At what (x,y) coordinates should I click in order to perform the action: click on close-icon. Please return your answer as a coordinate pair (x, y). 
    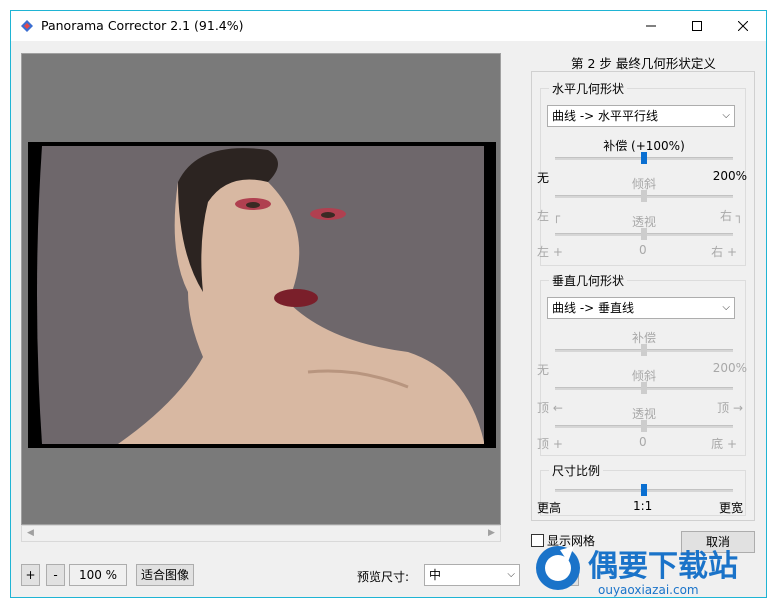
    Looking at the image, I should click on (743, 26).